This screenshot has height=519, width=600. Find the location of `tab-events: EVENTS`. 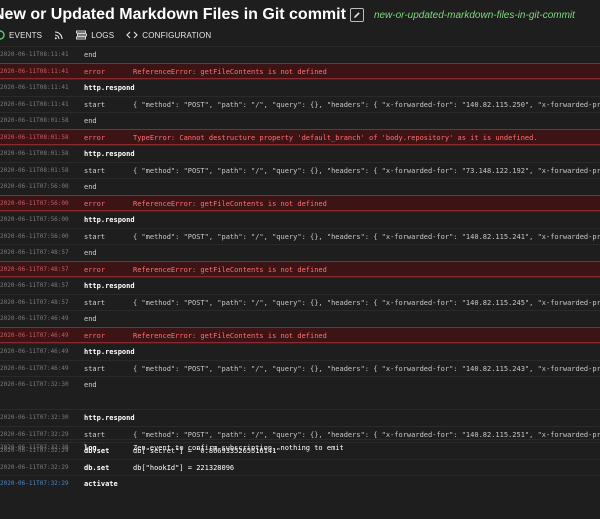

tab-events: EVENTS is located at coordinates (21, 35).